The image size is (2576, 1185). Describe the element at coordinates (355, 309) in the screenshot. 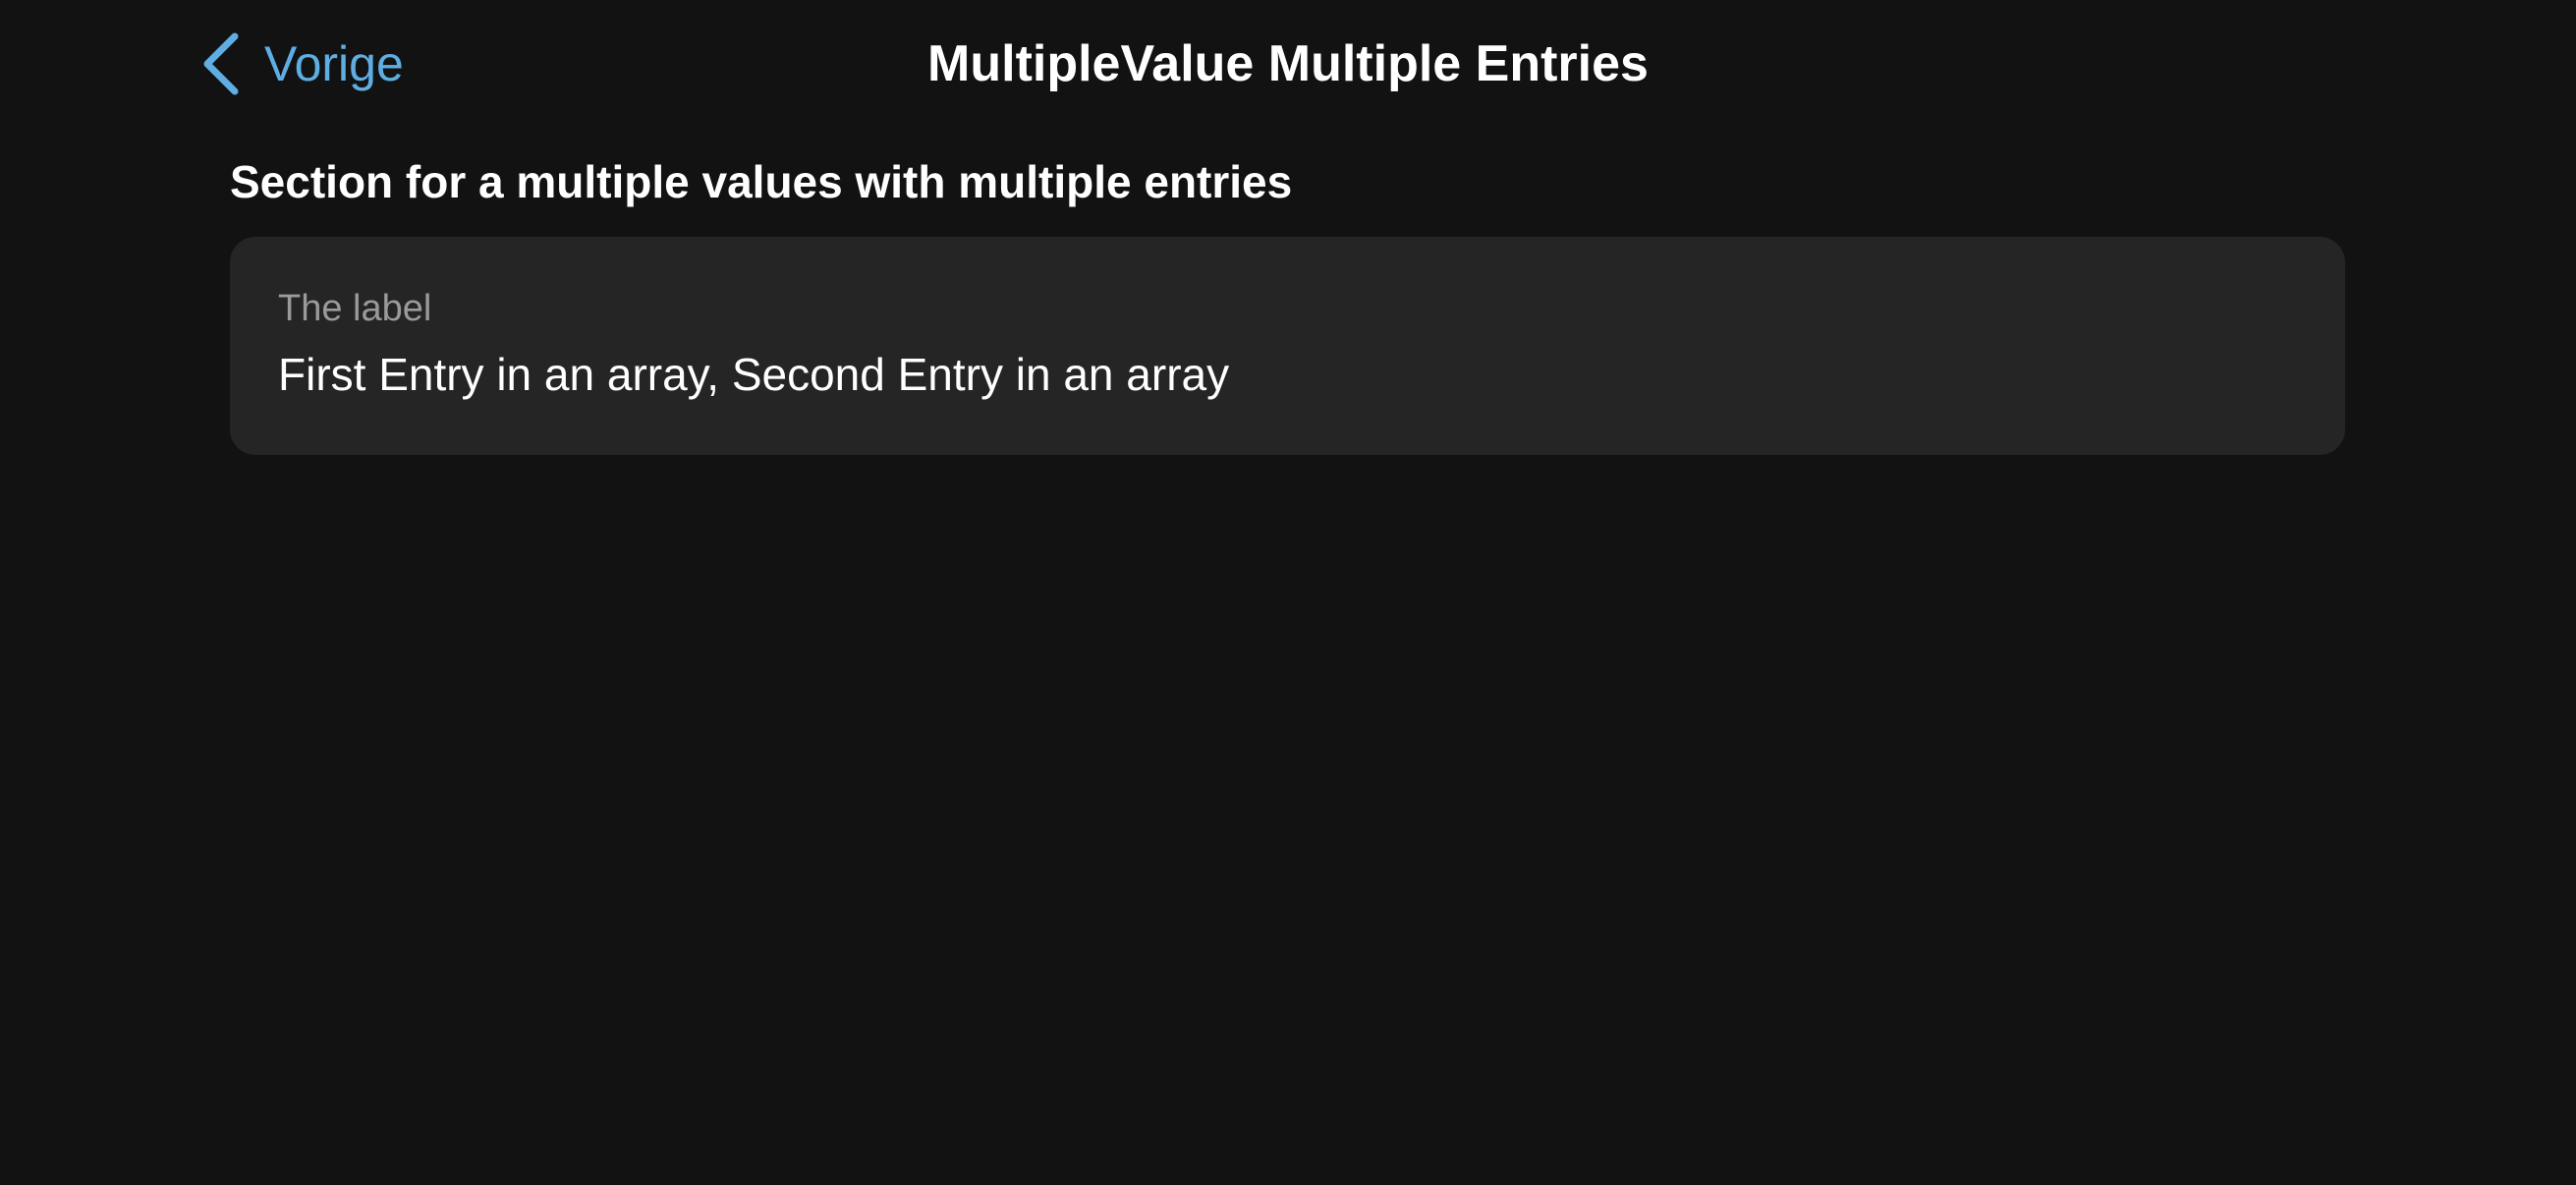

I see `field-label: The label` at that location.